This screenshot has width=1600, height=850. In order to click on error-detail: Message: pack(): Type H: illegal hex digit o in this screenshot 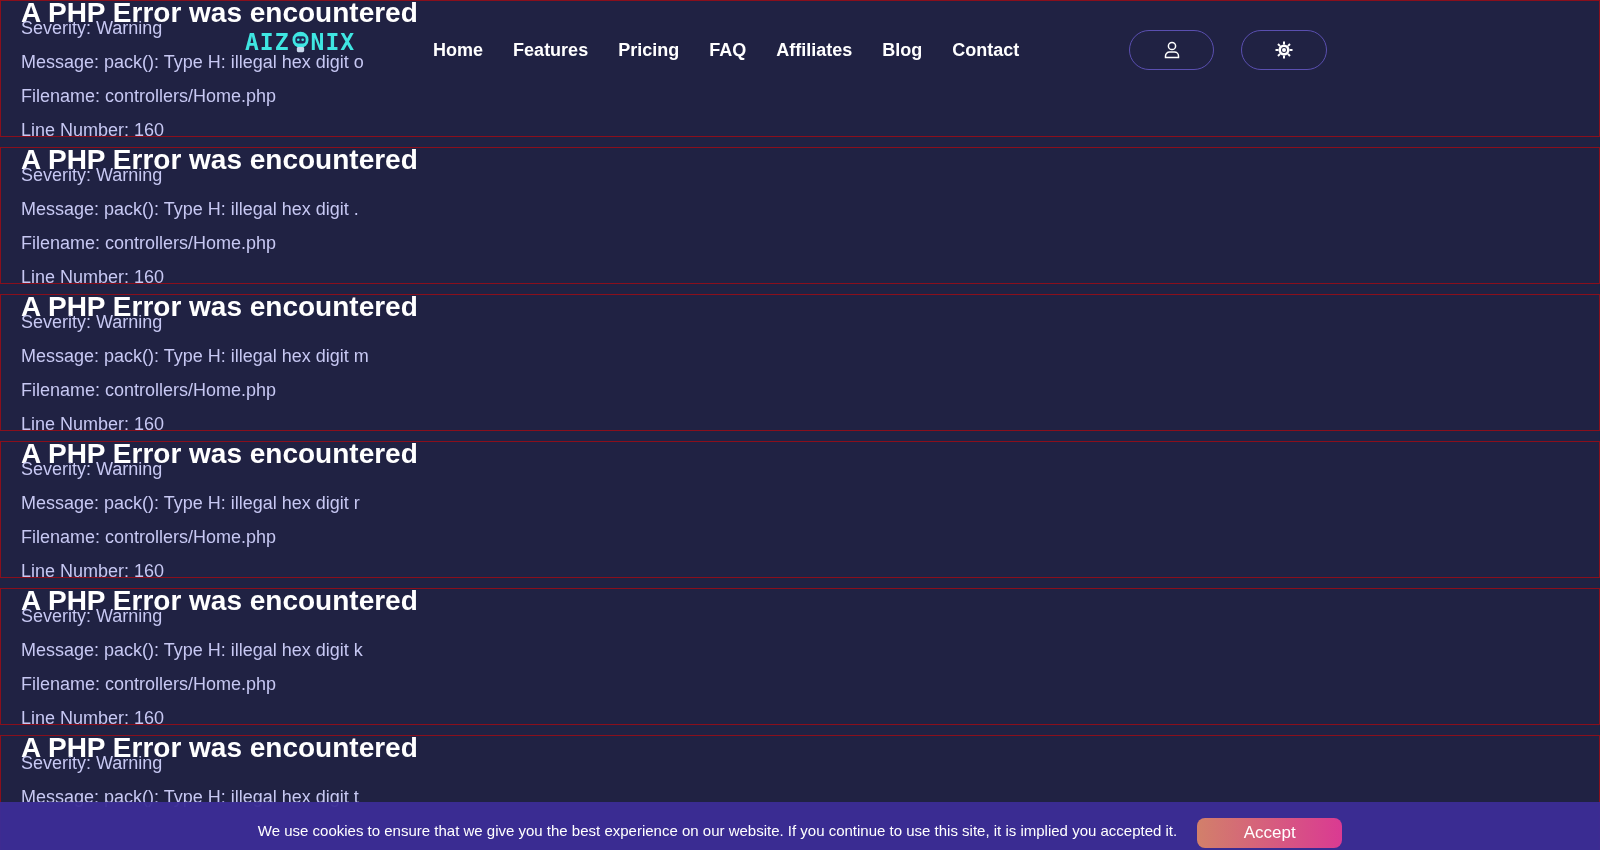, I will do `click(192, 62)`.